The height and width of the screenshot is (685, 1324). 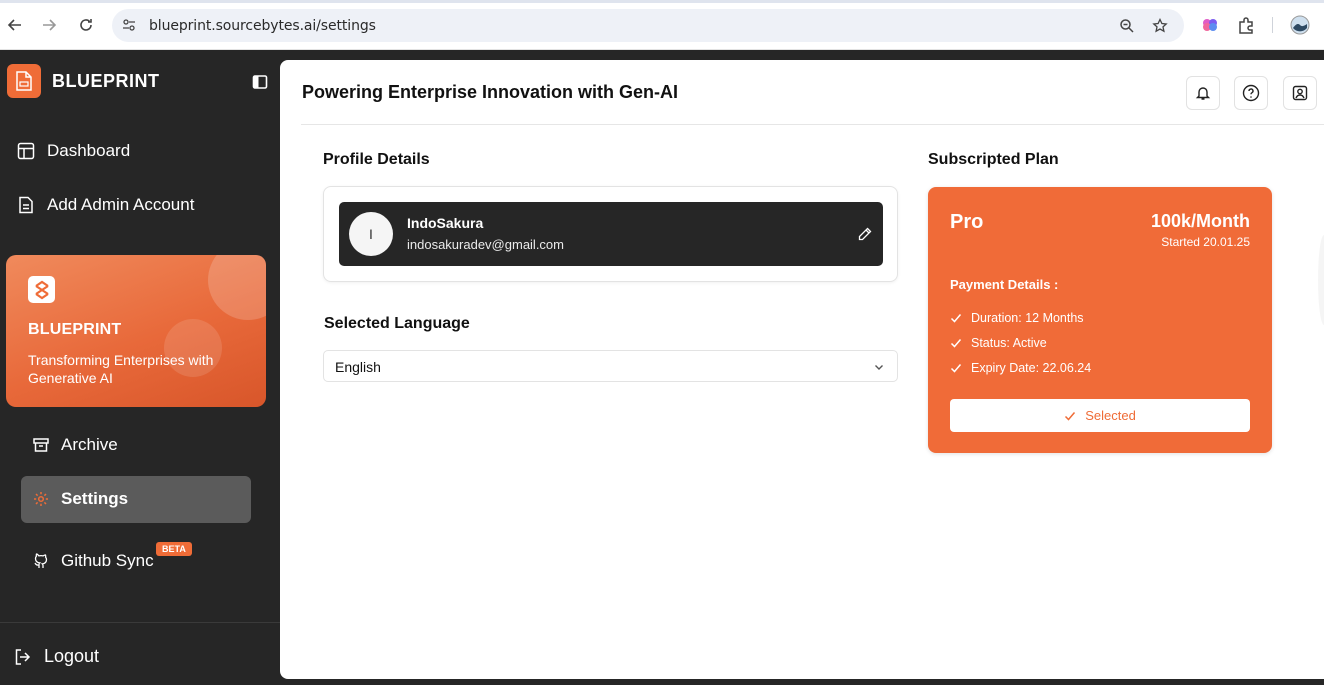 I want to click on app-logo, so click(x=24, y=81).